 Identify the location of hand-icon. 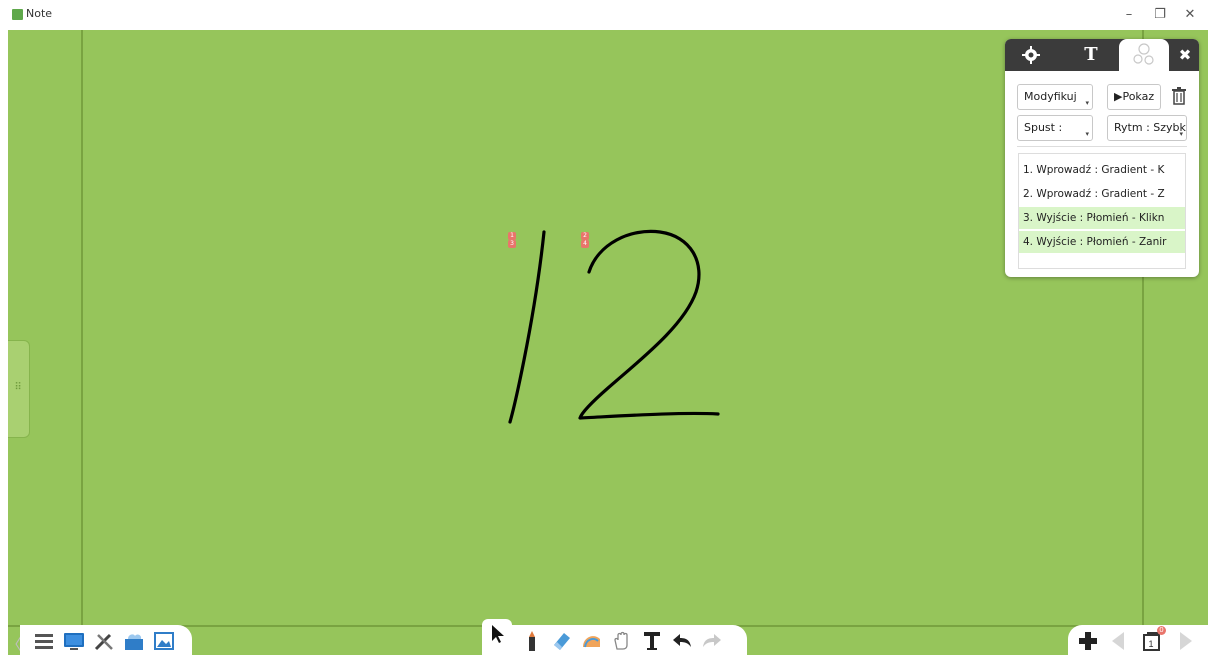
(622, 641).